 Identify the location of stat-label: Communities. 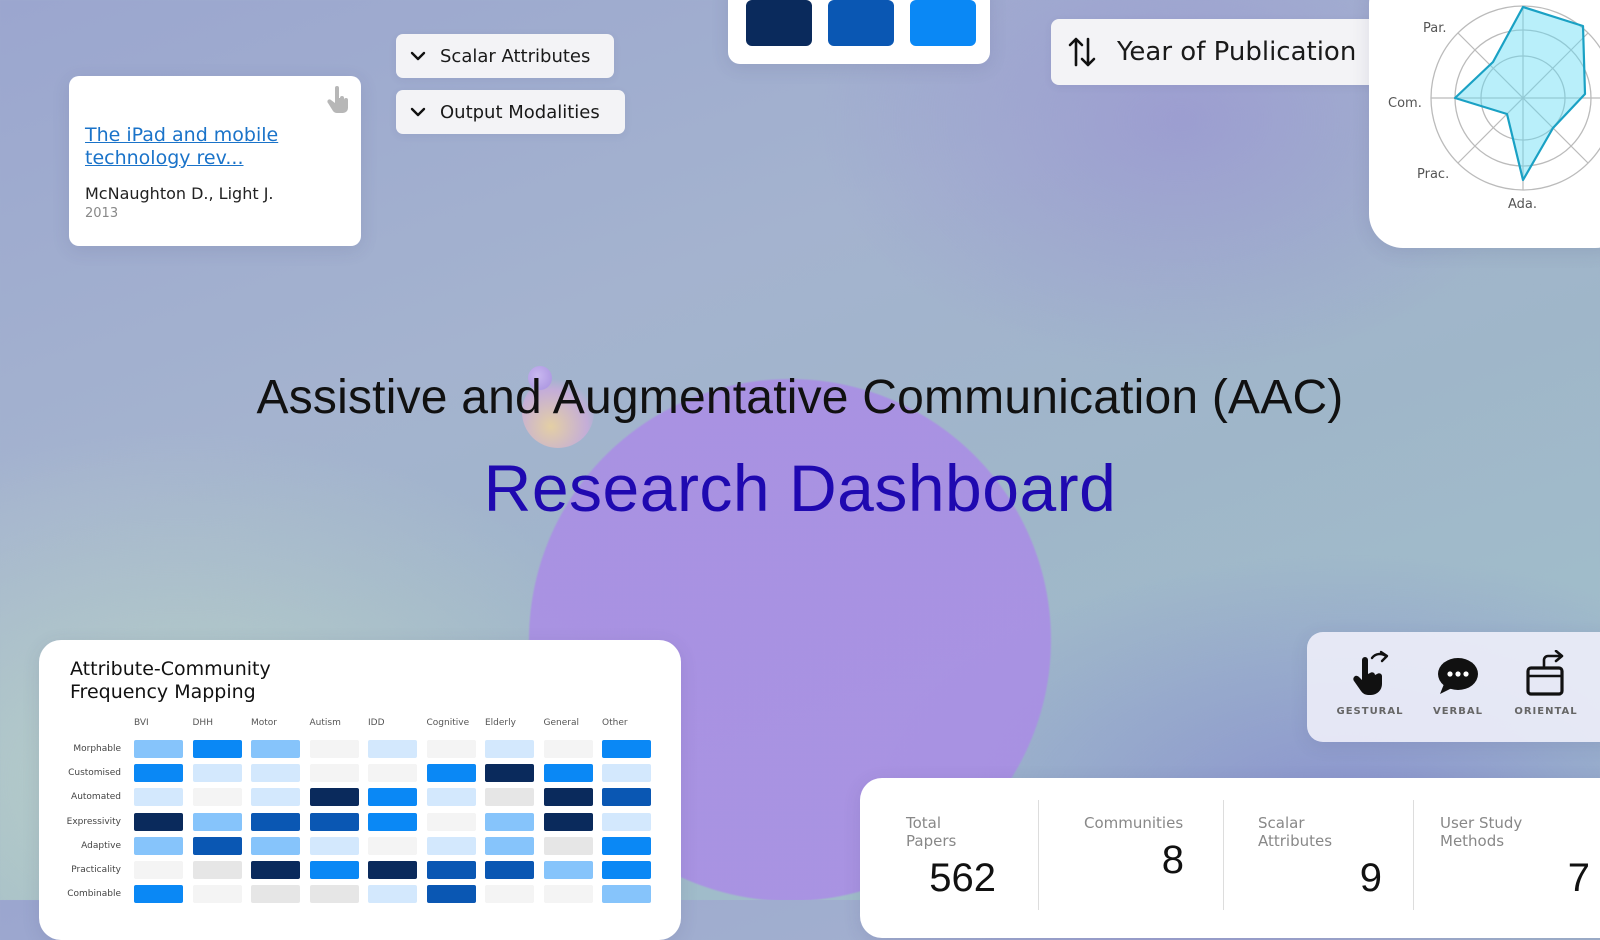
(1134, 823).